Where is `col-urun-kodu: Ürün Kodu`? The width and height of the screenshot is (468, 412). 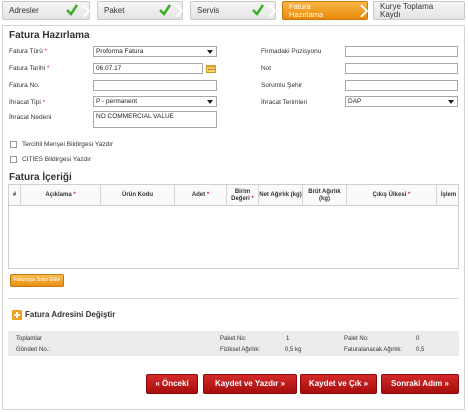
col-urun-kodu: Ürün Kodu is located at coordinates (138, 195).